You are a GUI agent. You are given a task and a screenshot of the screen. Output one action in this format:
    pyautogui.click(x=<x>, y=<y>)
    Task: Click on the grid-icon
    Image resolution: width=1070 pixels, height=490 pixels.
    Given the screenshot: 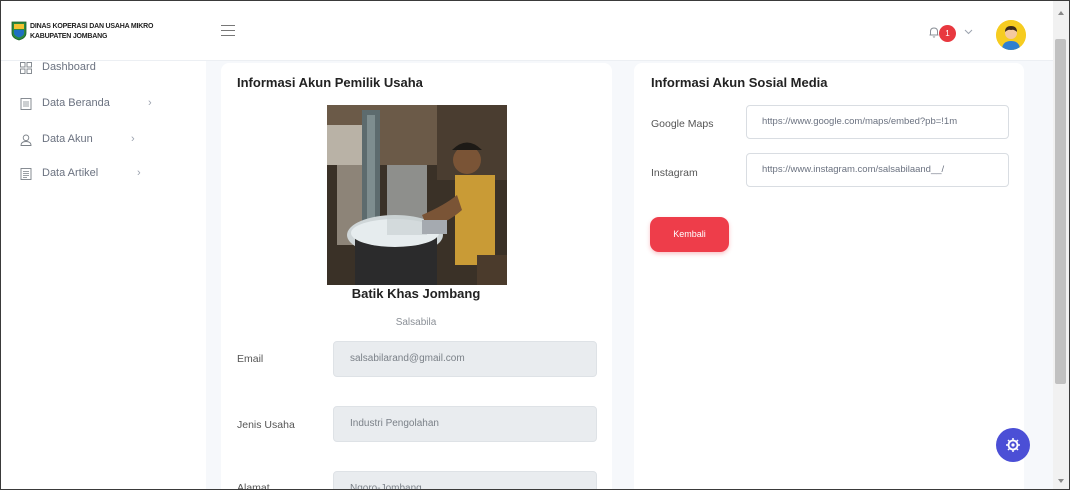 What is the action you would take?
    pyautogui.click(x=26, y=68)
    